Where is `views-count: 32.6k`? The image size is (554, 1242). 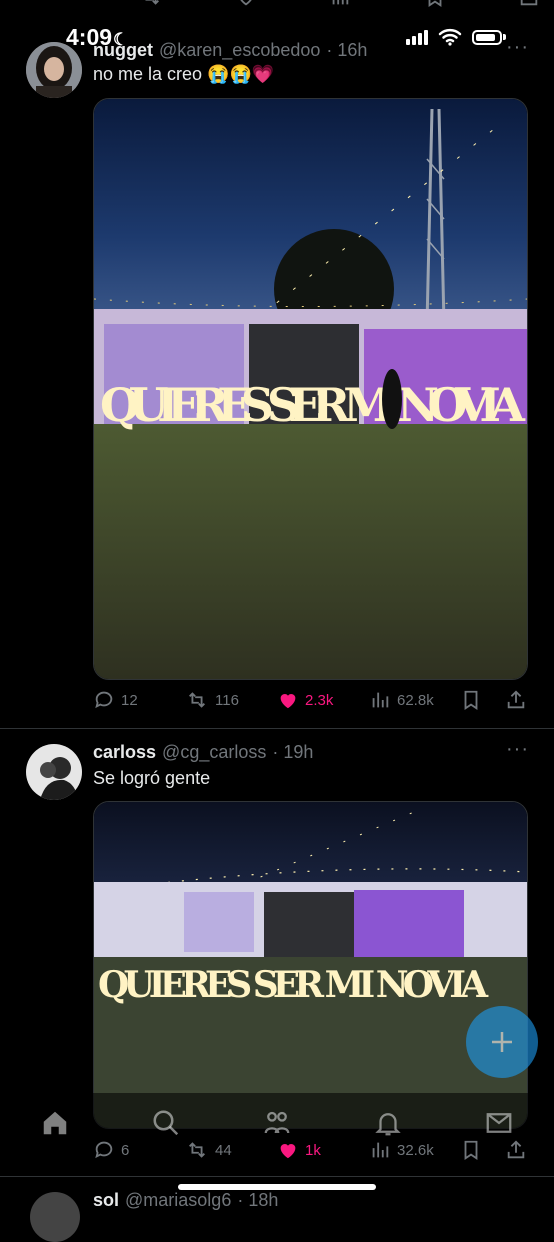 views-count: 32.6k is located at coordinates (415, 1150).